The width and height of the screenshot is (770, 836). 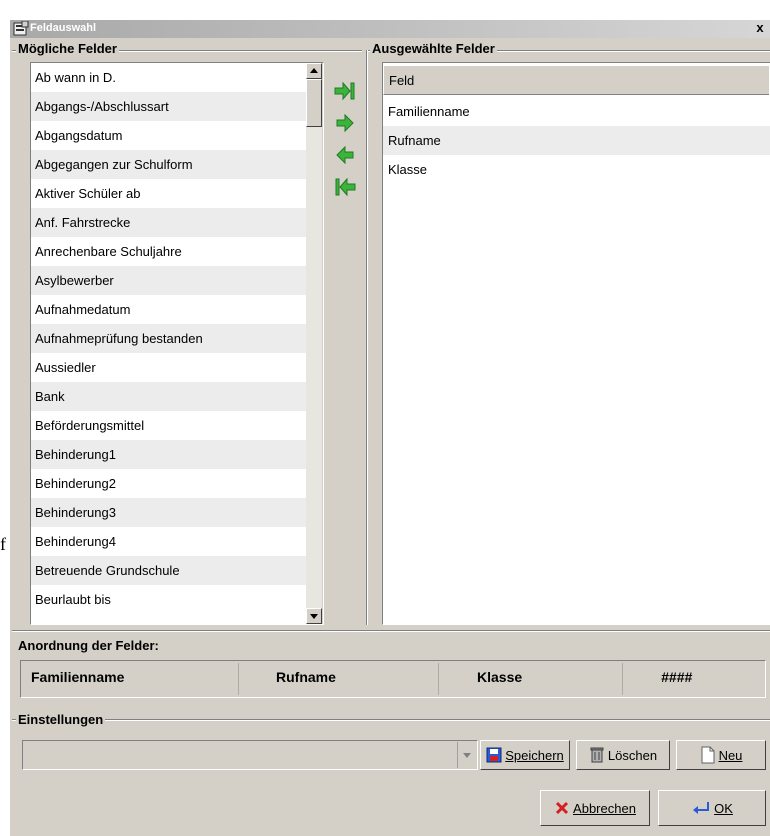 I want to click on list-item: Aufnahmeprüfung bestanden, so click(x=168, y=338).